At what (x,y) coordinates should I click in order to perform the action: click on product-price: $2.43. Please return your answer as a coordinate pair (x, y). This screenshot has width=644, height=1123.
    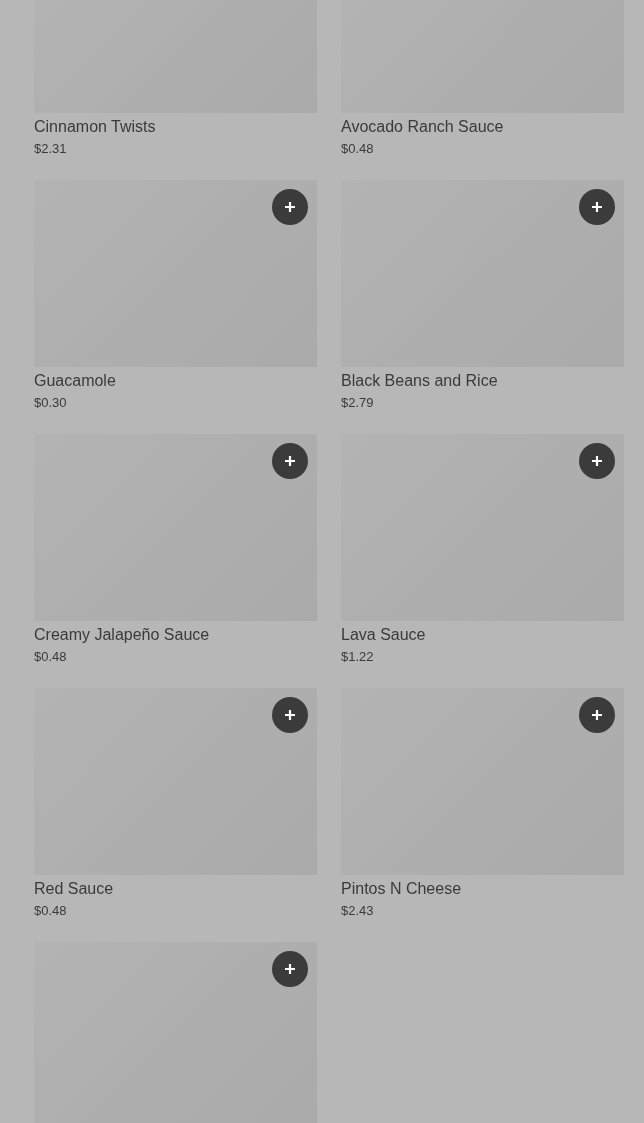
    Looking at the image, I should click on (358, 910).